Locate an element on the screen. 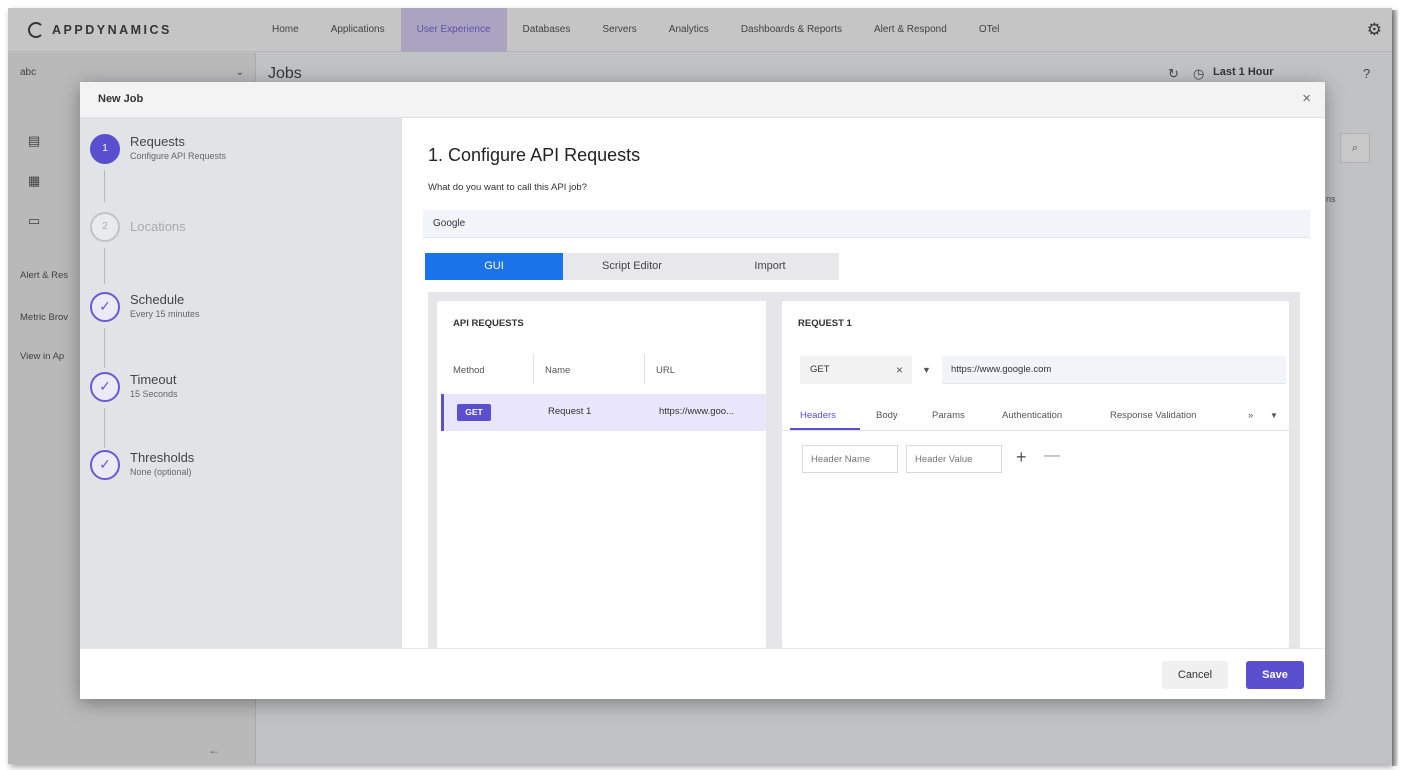  modal-title: New Job is located at coordinates (121, 99).